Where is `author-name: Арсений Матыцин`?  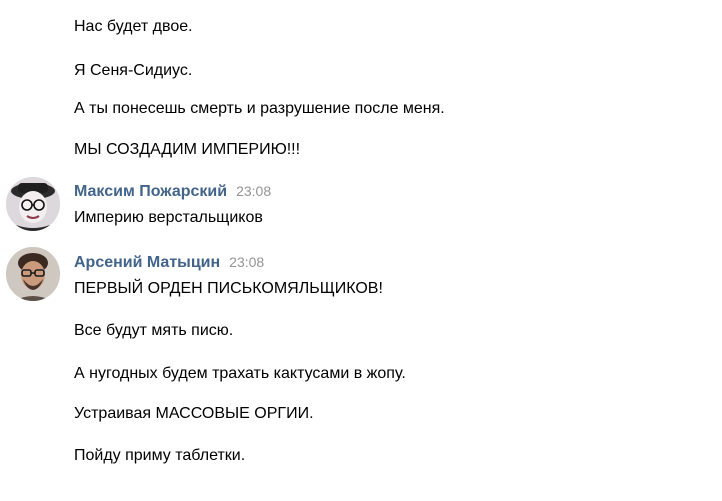 author-name: Арсений Матыцин is located at coordinates (147, 262).